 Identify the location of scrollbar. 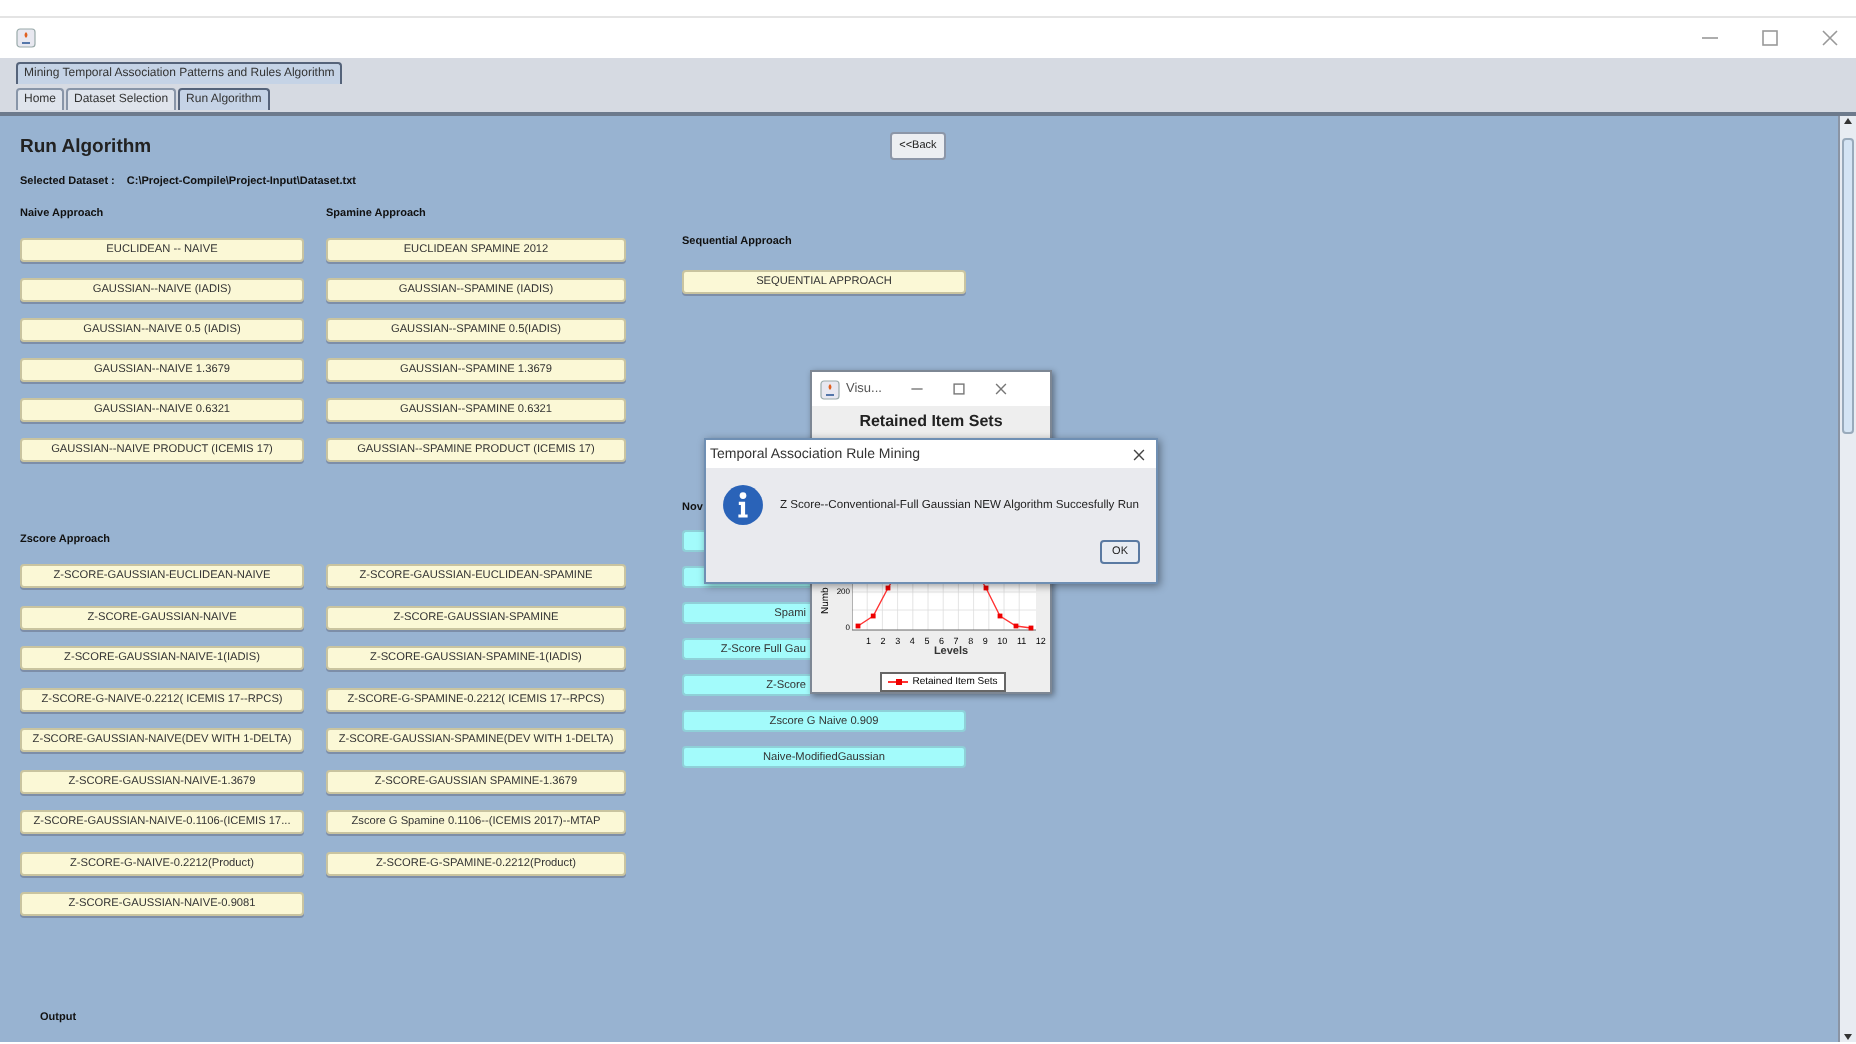
(1847, 579).